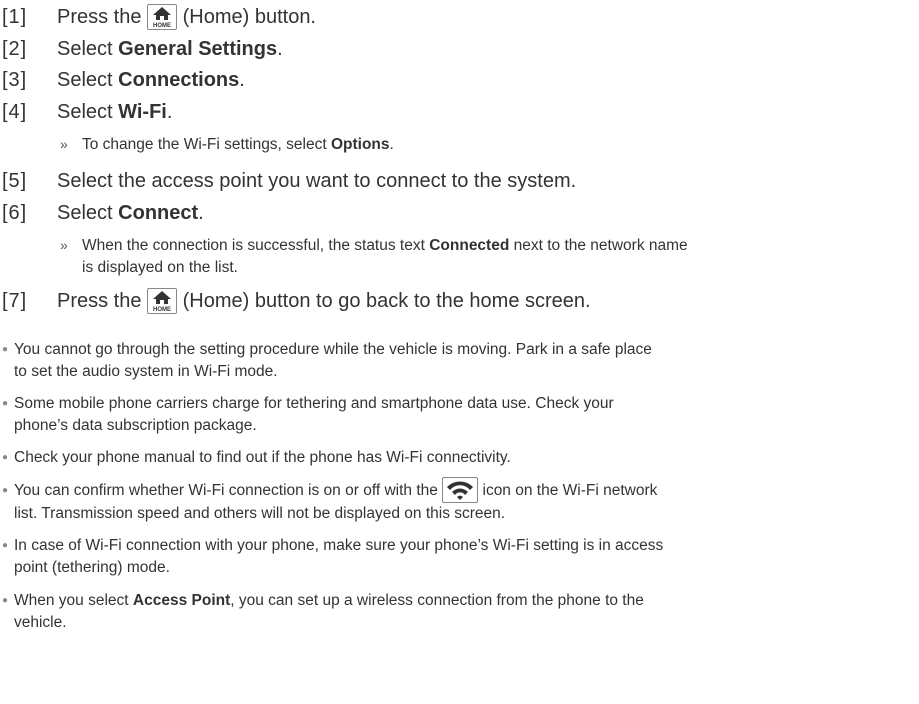  I want to click on step-6: [6] Select Connect., so click(103, 213).